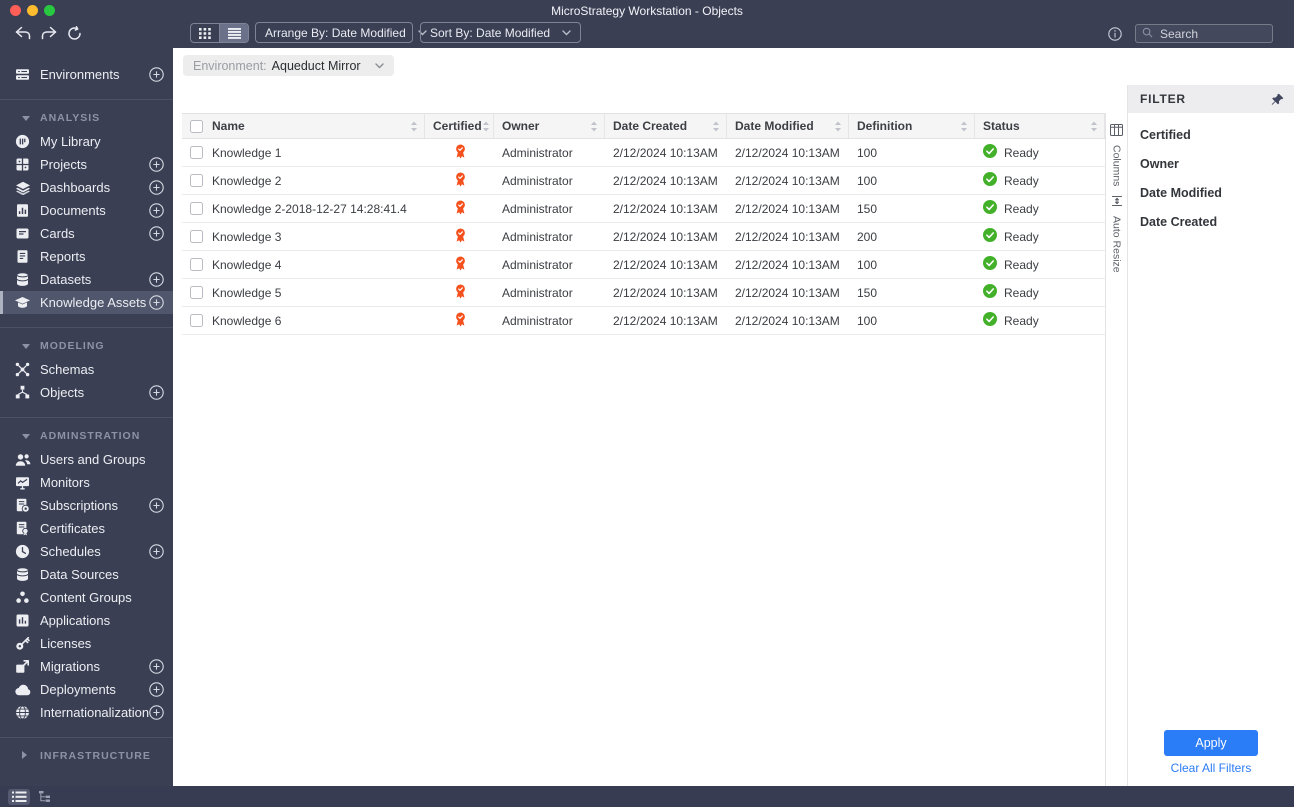 The image size is (1294, 807). I want to click on add-internationalization-button, so click(156, 712).